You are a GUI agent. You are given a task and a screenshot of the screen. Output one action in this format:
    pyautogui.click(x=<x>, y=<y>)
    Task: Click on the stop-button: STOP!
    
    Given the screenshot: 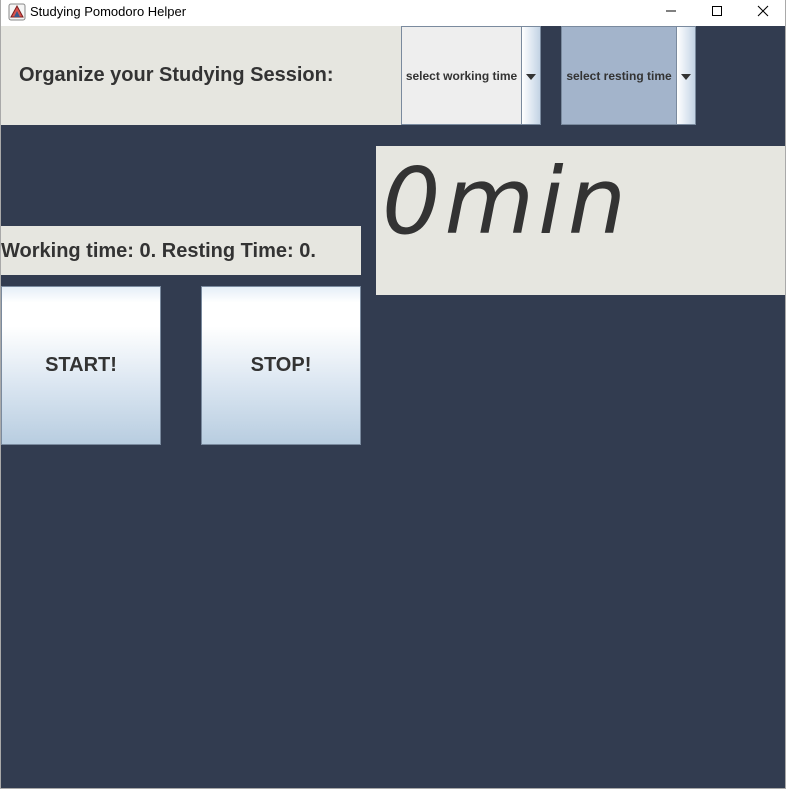 What is the action you would take?
    pyautogui.click(x=281, y=365)
    